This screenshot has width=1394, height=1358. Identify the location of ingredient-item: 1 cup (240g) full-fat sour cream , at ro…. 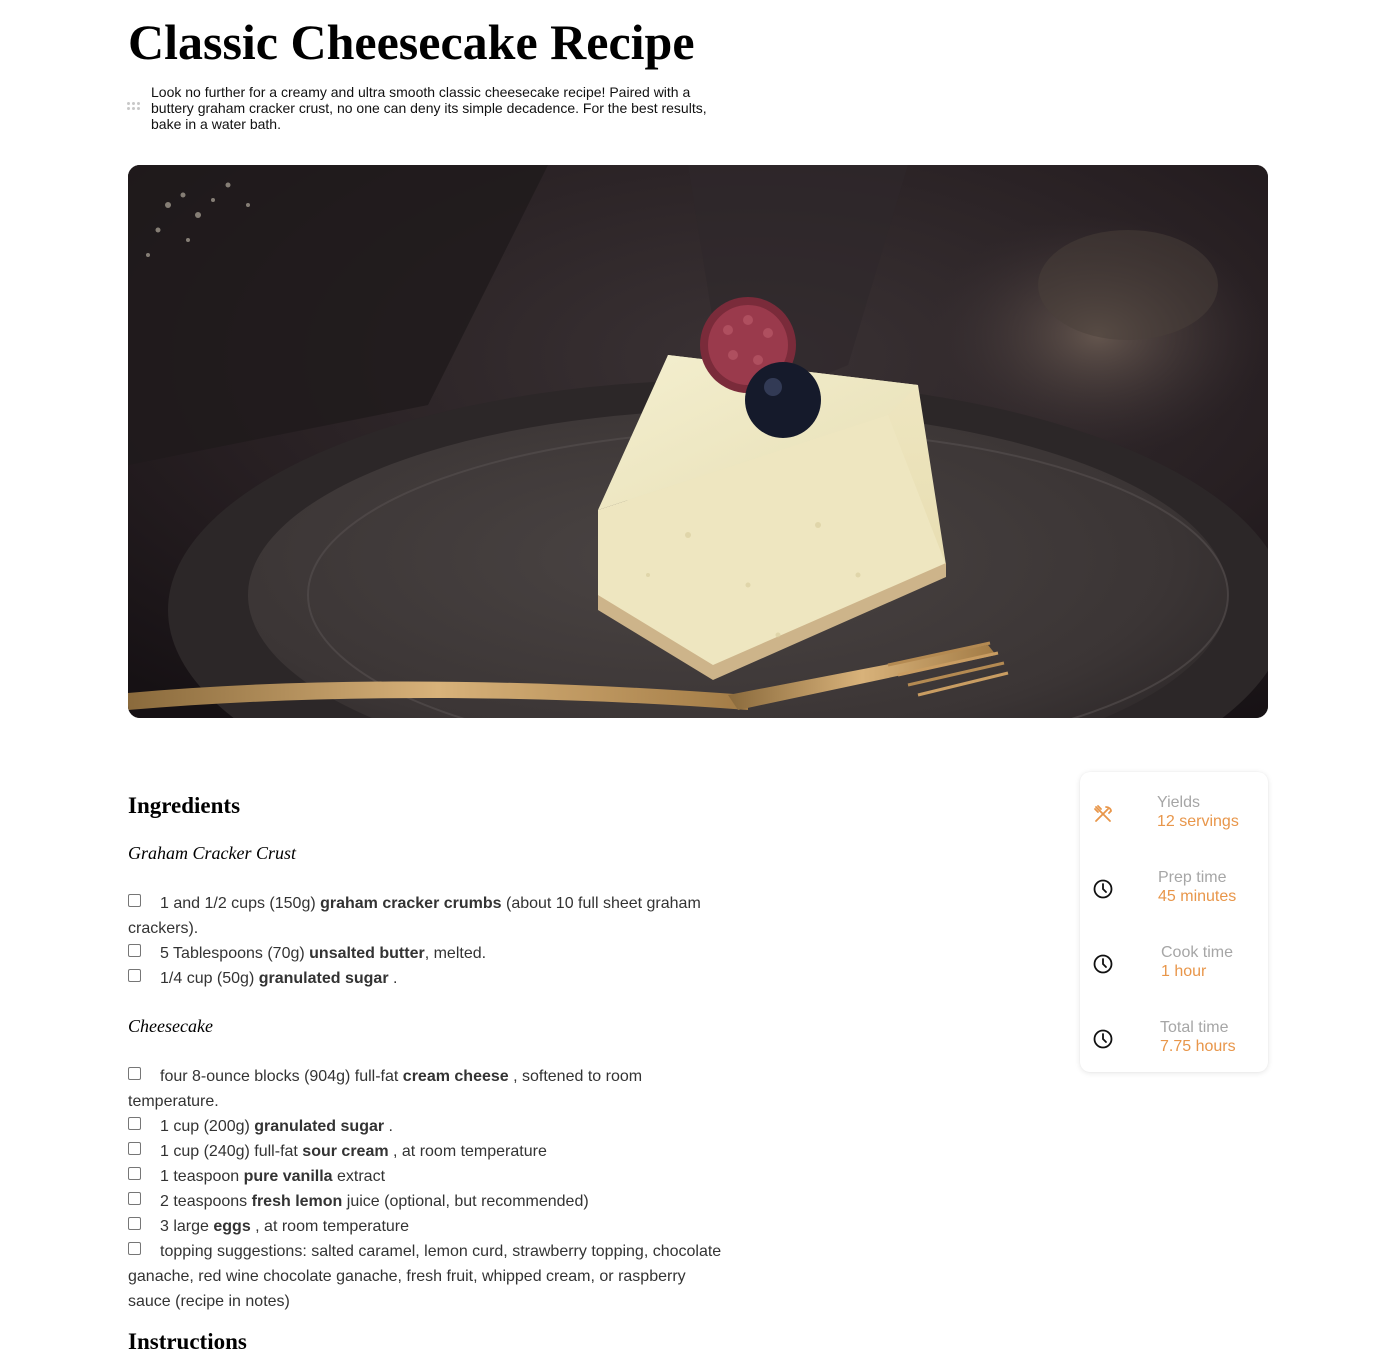
(428, 1151).